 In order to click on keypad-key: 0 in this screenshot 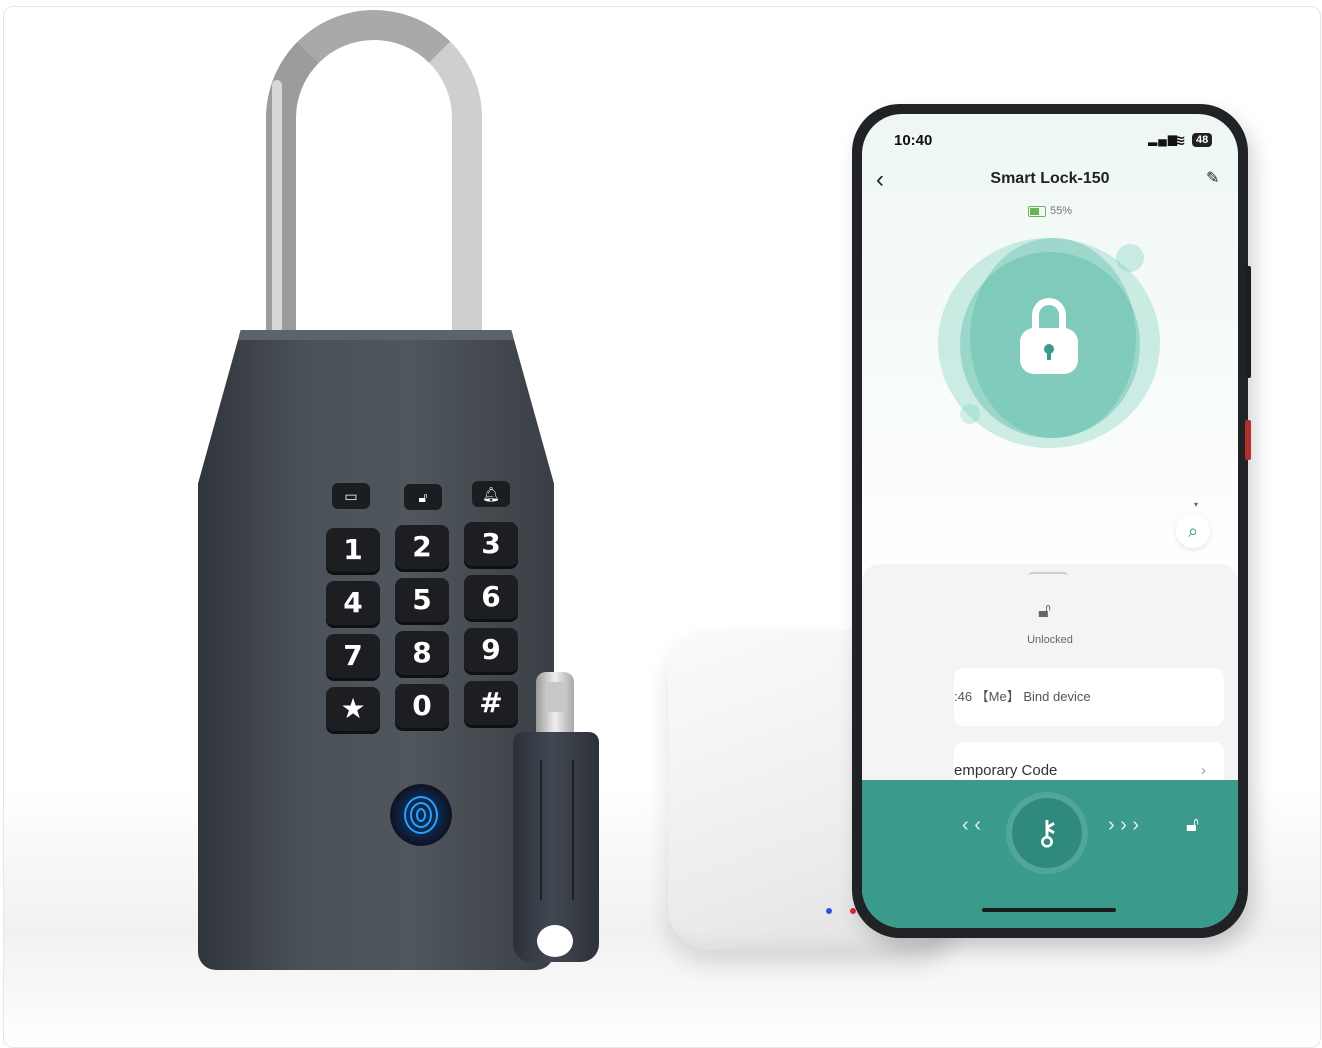, I will do `click(422, 706)`.